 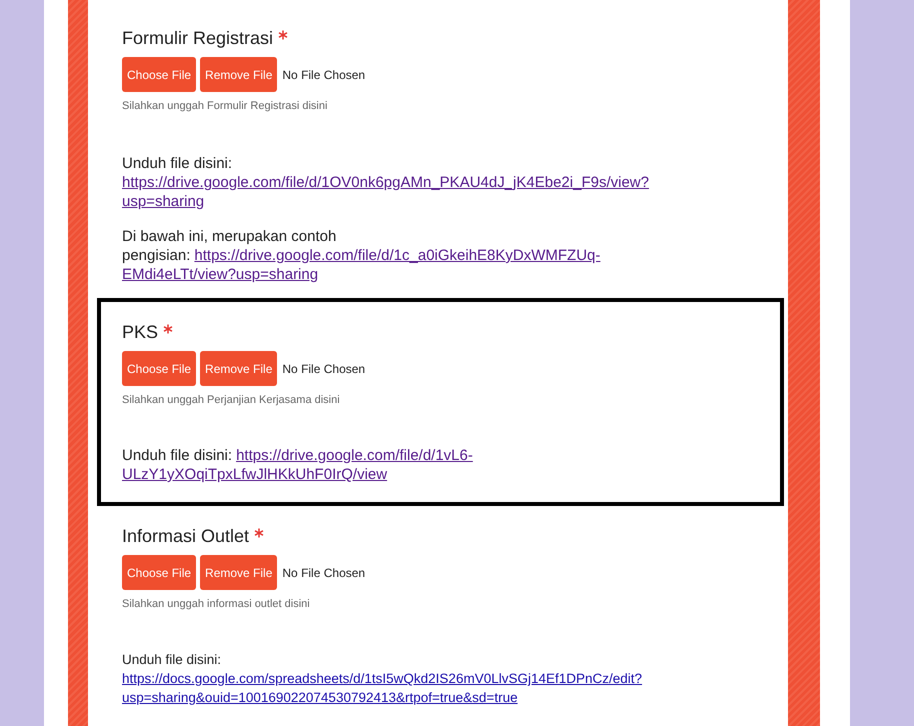 I want to click on field-hint: Silahkan unggah informasi outlet disini, so click(x=216, y=604).